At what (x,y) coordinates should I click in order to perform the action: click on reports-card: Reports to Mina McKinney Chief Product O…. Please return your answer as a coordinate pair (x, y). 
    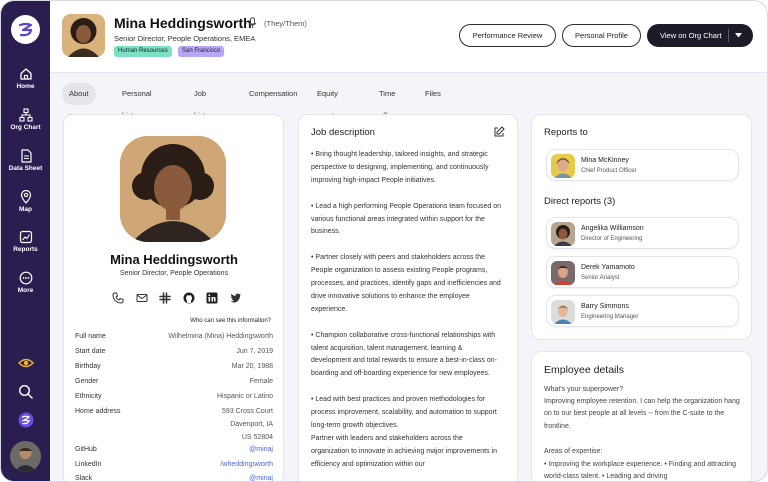
    Looking at the image, I should click on (641, 227).